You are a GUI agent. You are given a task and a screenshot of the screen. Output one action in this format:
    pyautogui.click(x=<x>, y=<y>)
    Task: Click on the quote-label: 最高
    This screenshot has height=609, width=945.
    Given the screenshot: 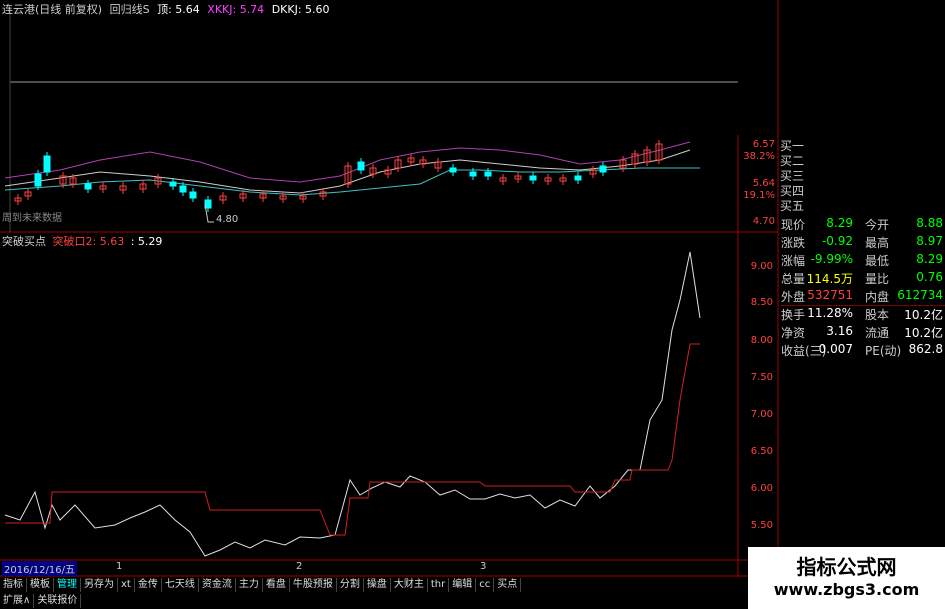 What is the action you would take?
    pyautogui.click(x=877, y=243)
    